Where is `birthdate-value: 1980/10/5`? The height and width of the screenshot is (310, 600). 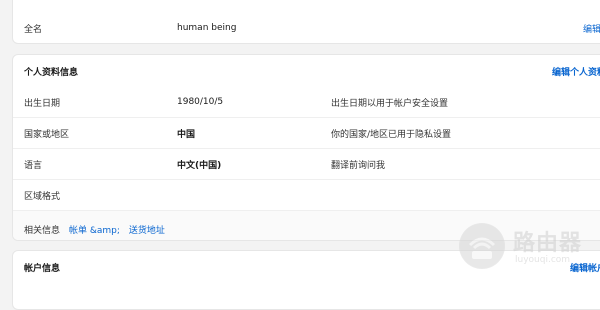
birthdate-value: 1980/10/5 is located at coordinates (200, 102).